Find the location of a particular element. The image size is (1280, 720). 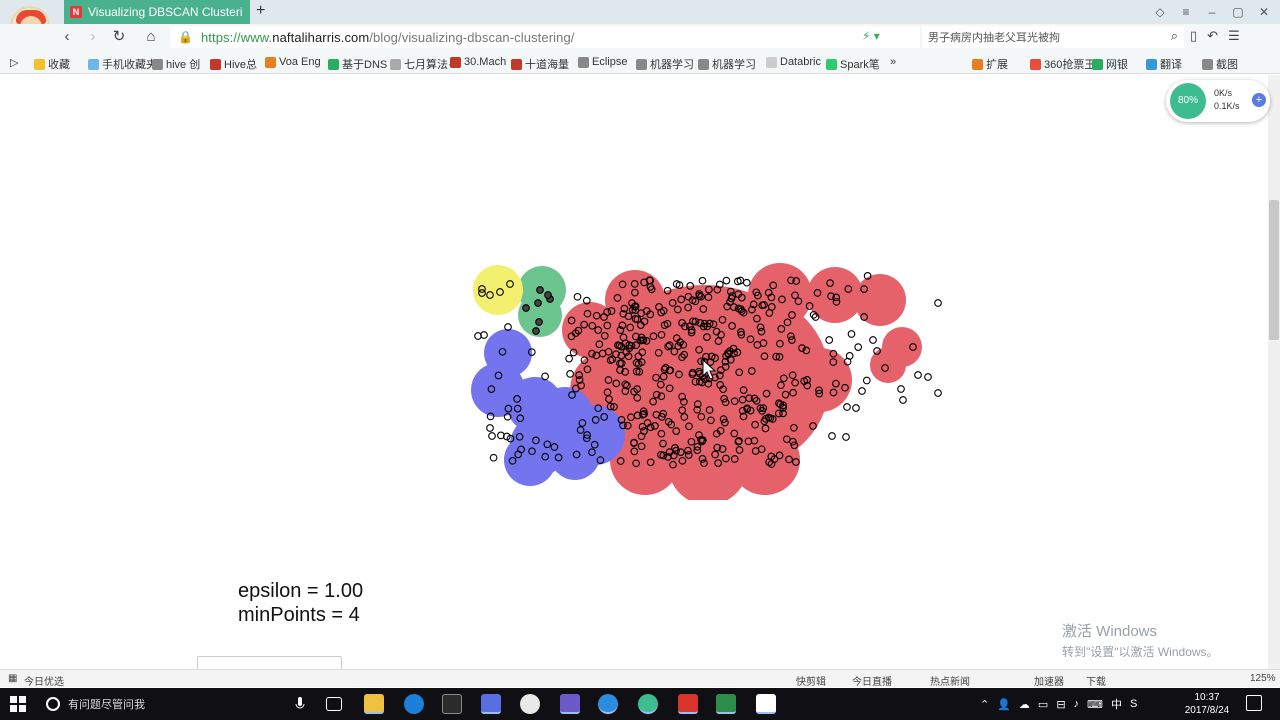

tab-dbscan: N Visualizing DBSCAN Clusteri is located at coordinates (157, 12).